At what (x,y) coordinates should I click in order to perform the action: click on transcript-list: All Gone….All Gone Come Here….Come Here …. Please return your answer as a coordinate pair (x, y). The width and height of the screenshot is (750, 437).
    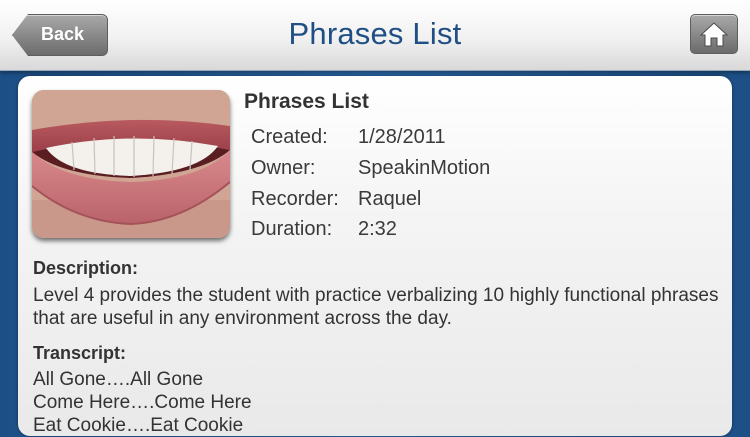
    Looking at the image, I should click on (142, 402).